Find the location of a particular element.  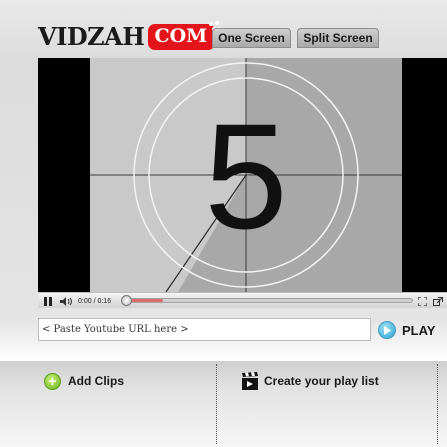

playlist-label: Create your play list is located at coordinates (321, 381).